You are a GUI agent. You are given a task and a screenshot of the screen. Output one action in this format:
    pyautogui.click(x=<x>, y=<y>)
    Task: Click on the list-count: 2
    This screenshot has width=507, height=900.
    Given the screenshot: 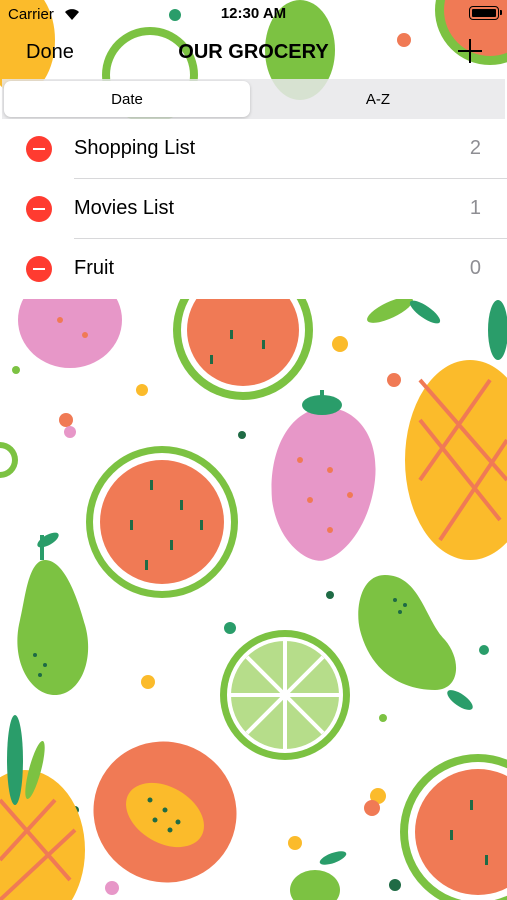 What is the action you would take?
    pyautogui.click(x=475, y=148)
    